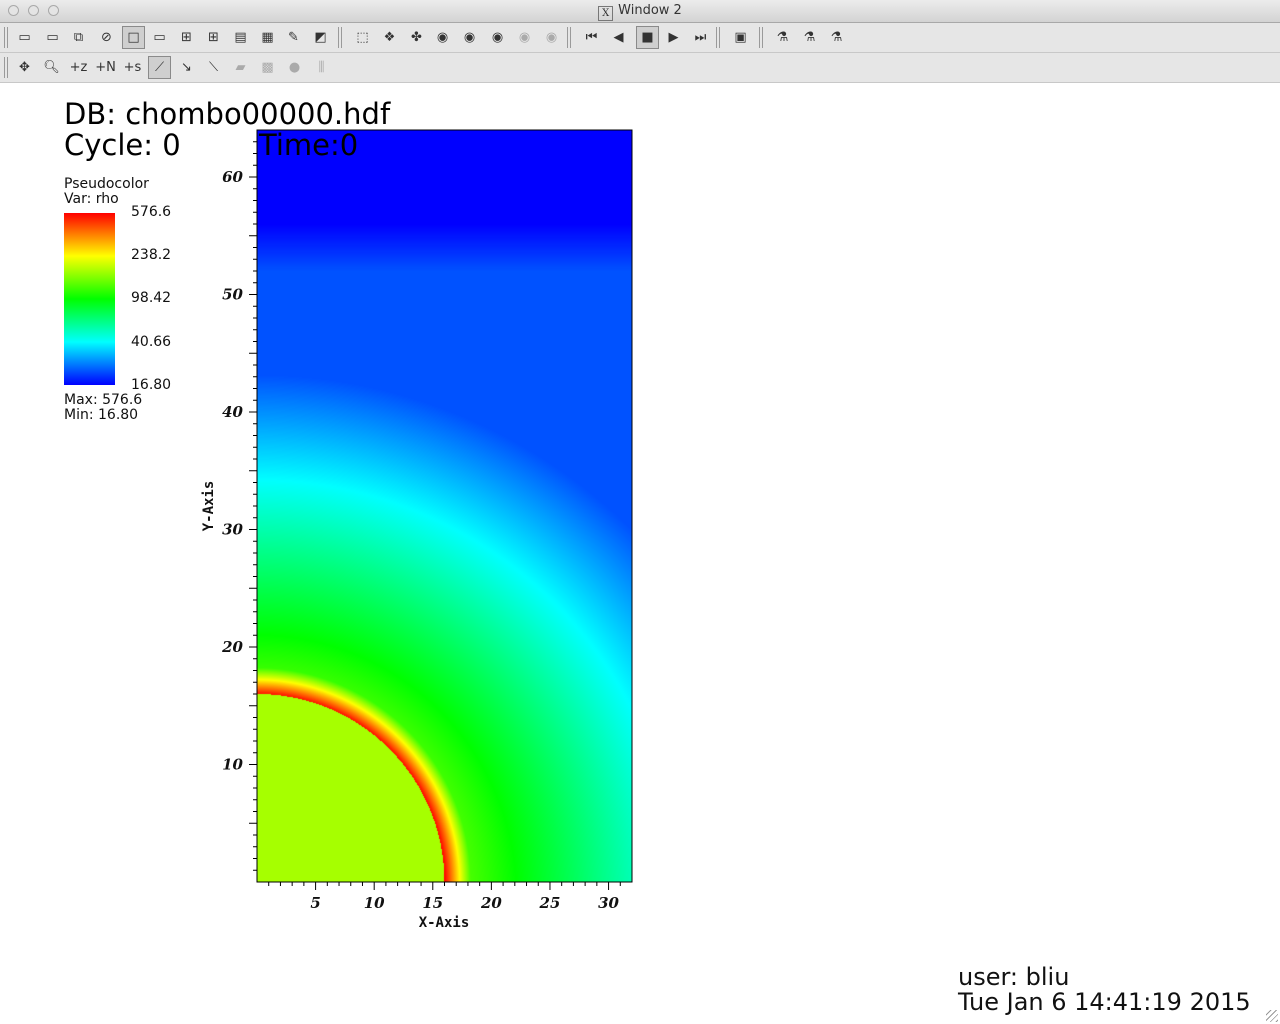 This screenshot has width=1280, height=1024. Describe the element at coordinates (52, 37) in the screenshot. I see `clone-window-icon: ▭` at that location.